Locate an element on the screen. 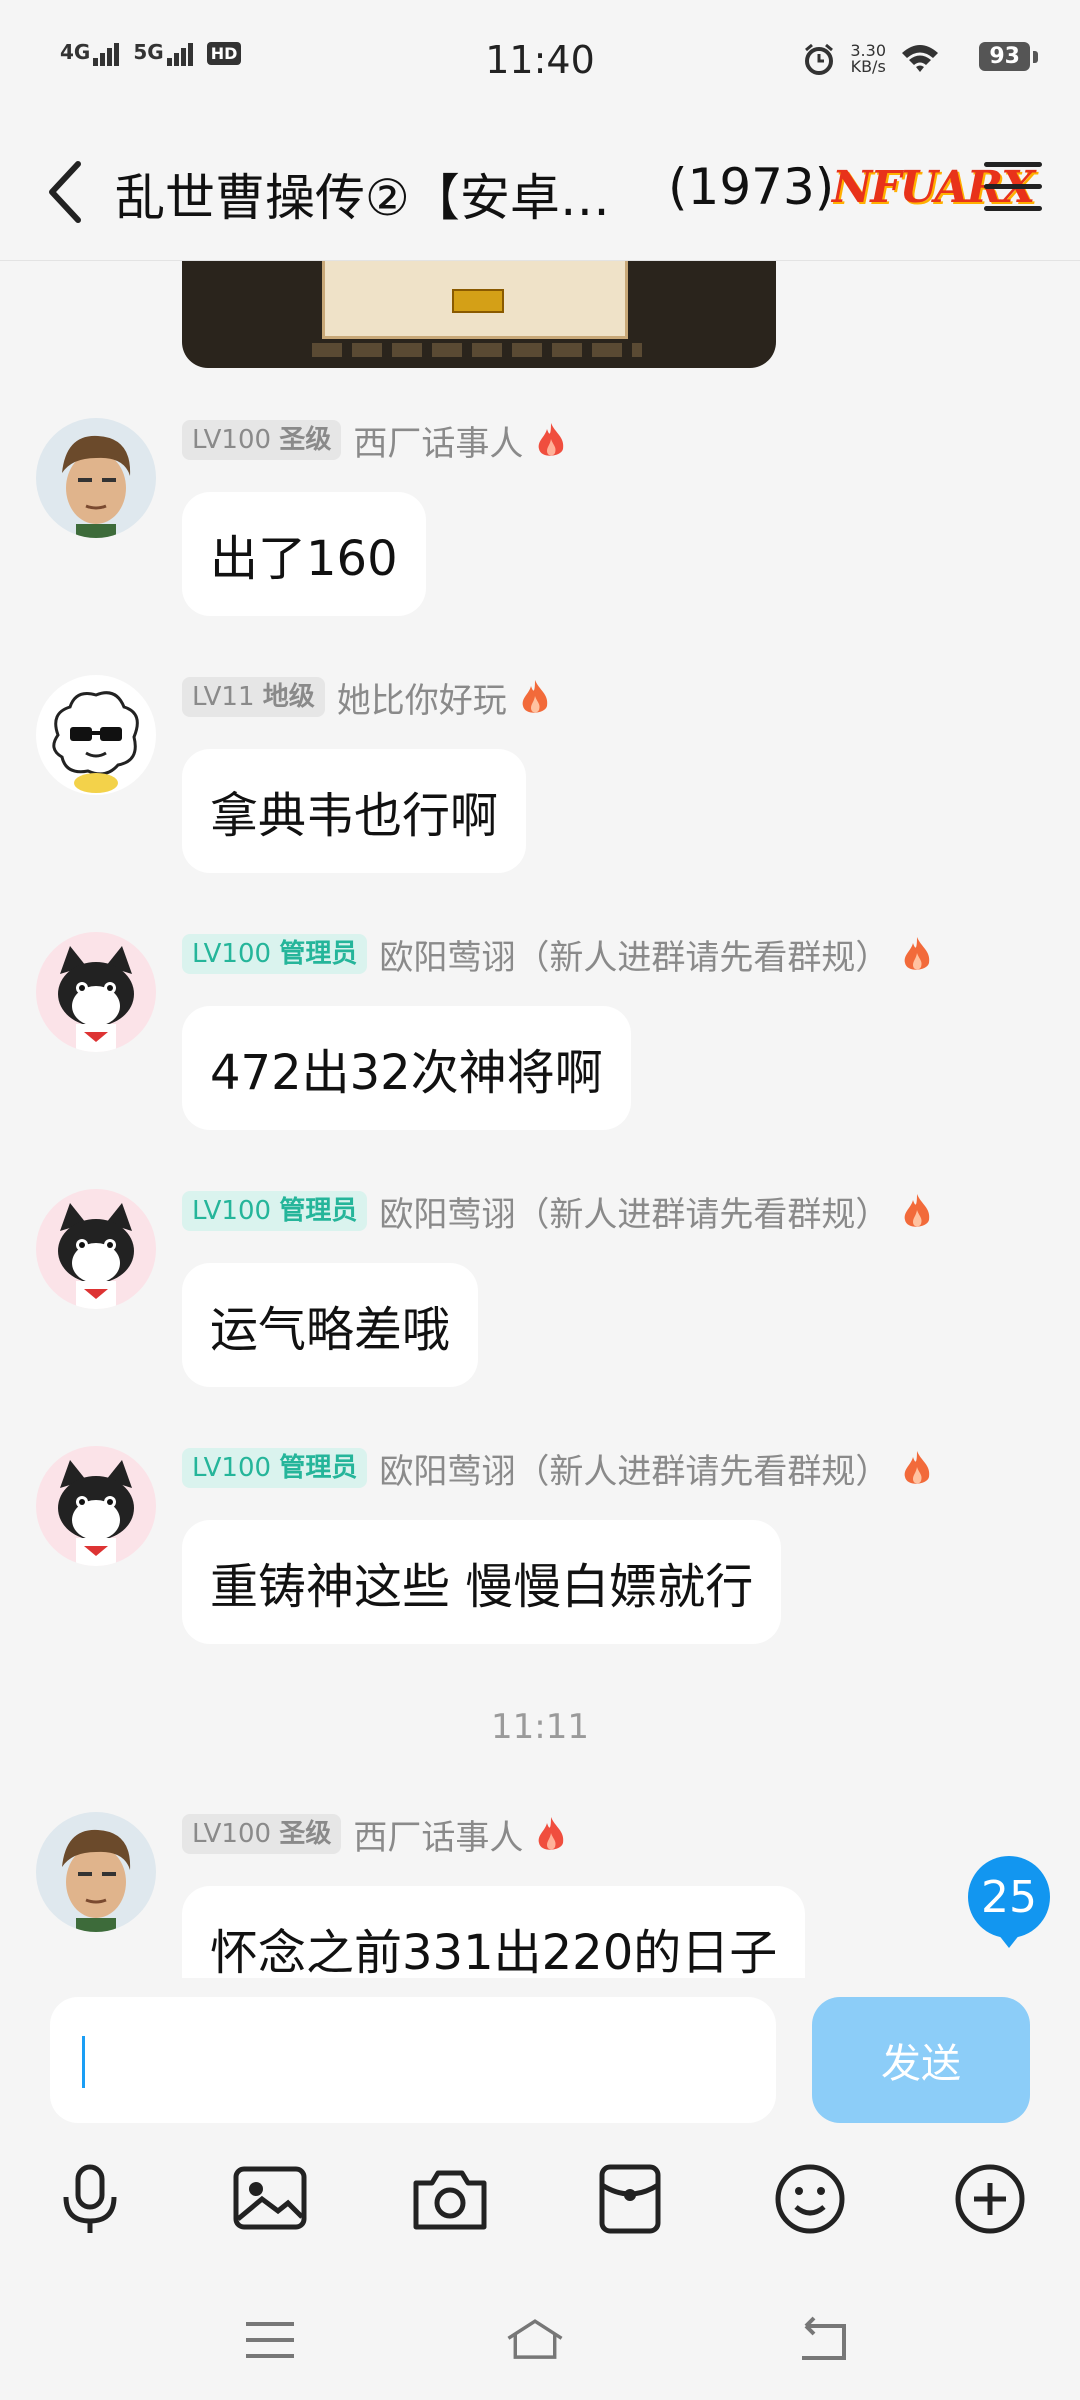 This screenshot has width=1080, height=2400. image-message is located at coordinates (479, 314).